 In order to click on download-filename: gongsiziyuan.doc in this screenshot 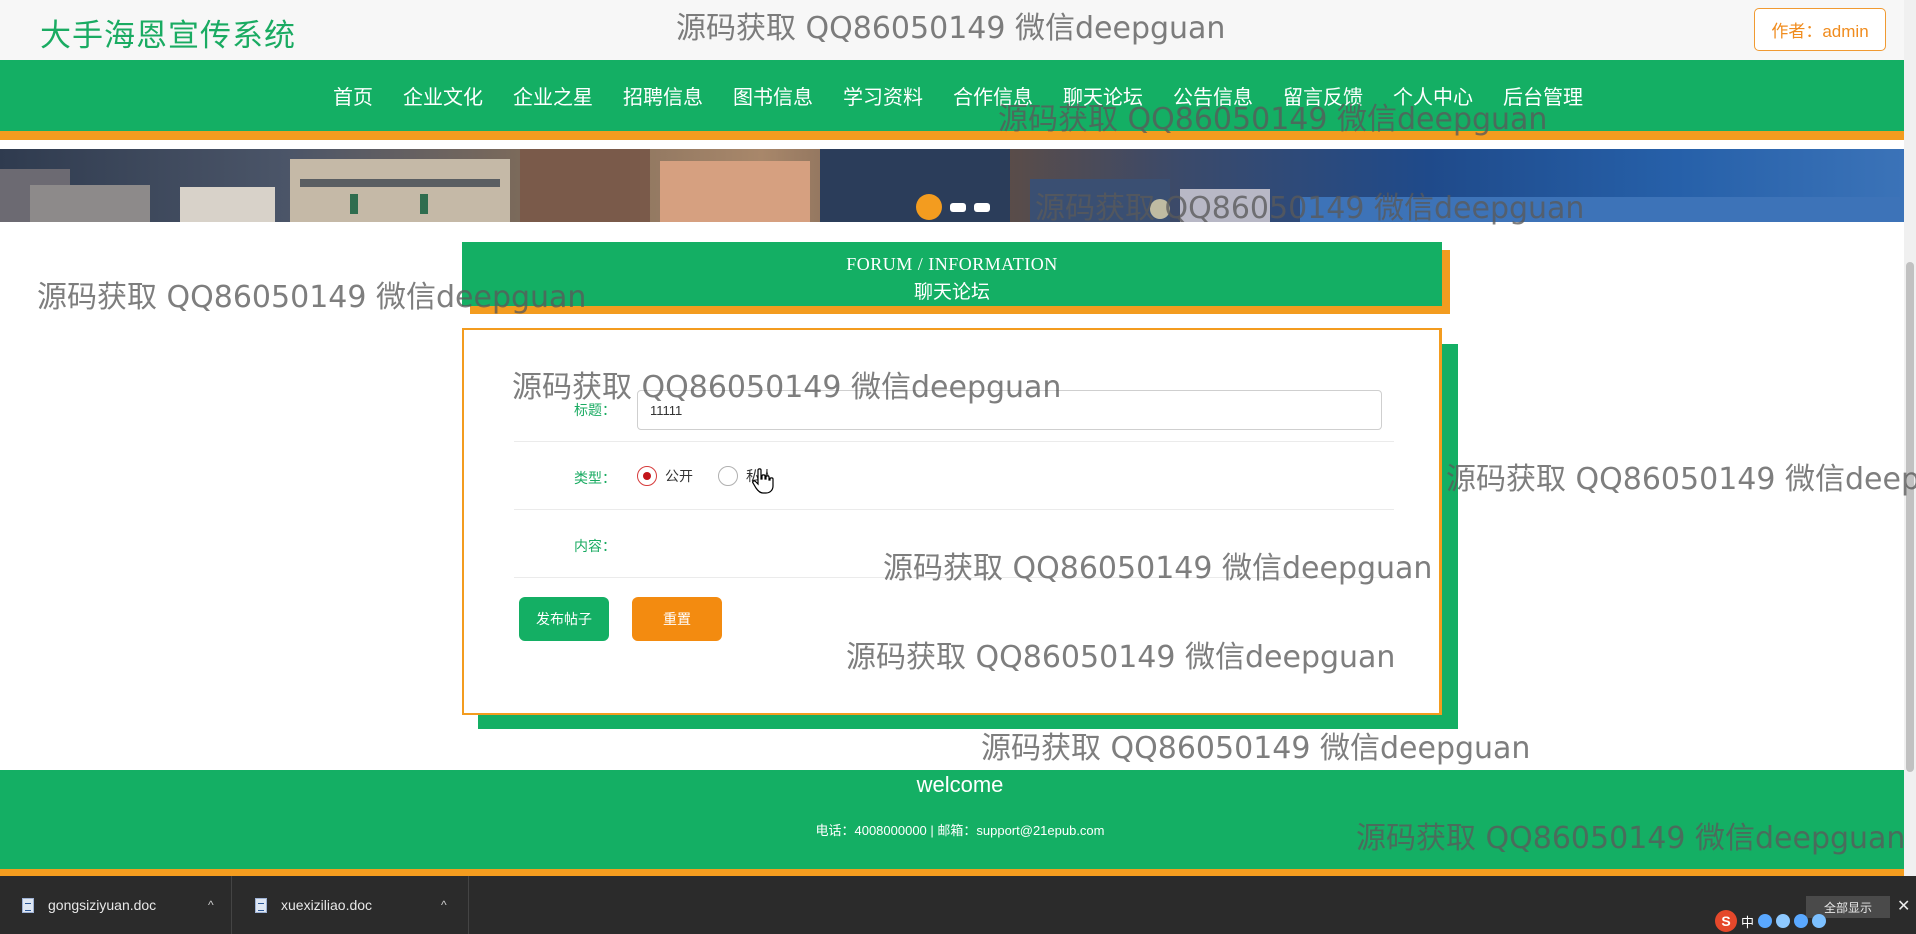, I will do `click(102, 905)`.